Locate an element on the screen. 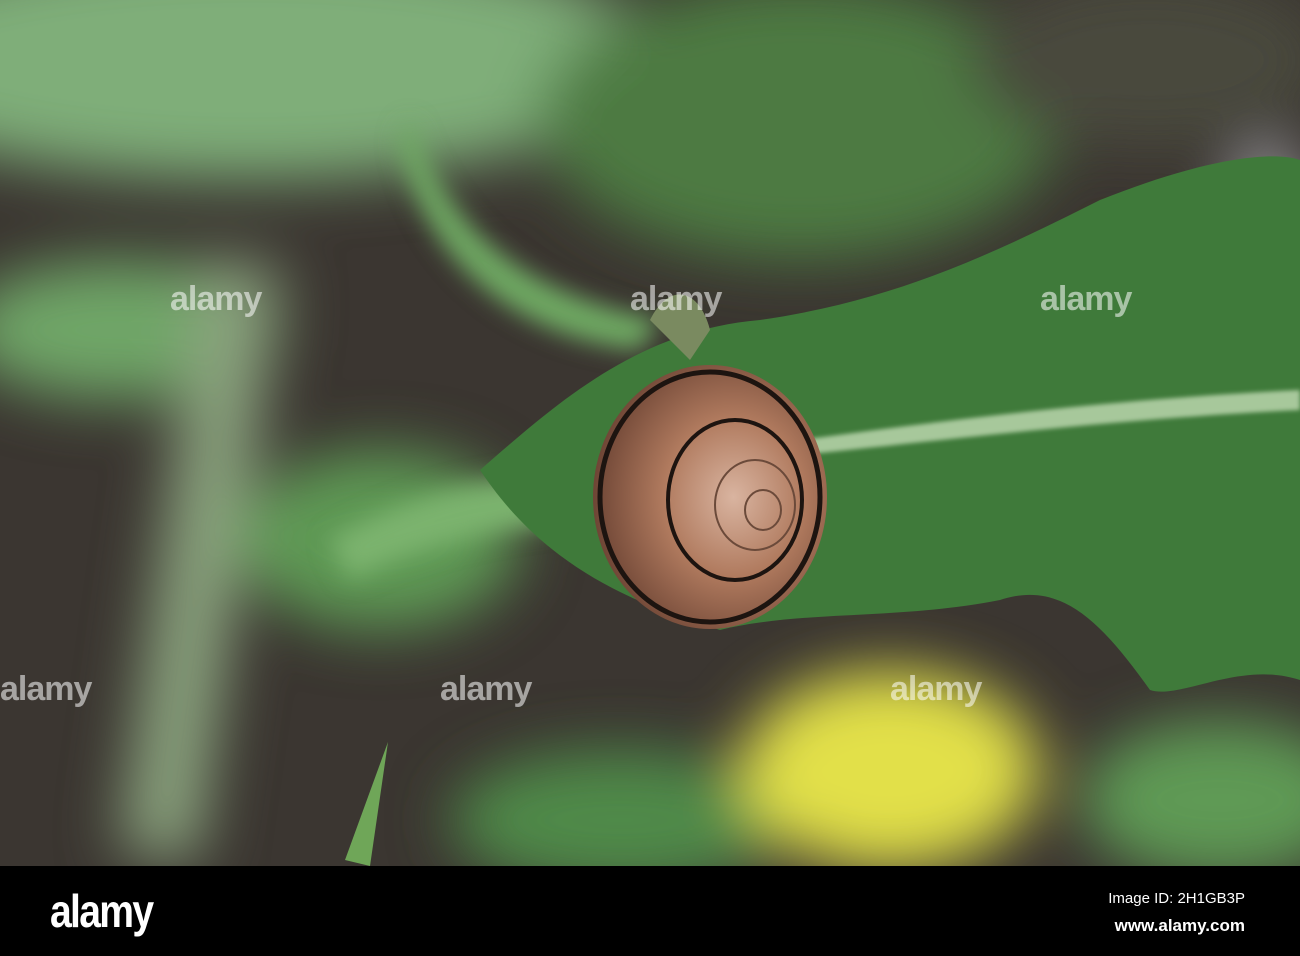 The image size is (1300, 956). snail-shell is located at coordinates (710, 497).